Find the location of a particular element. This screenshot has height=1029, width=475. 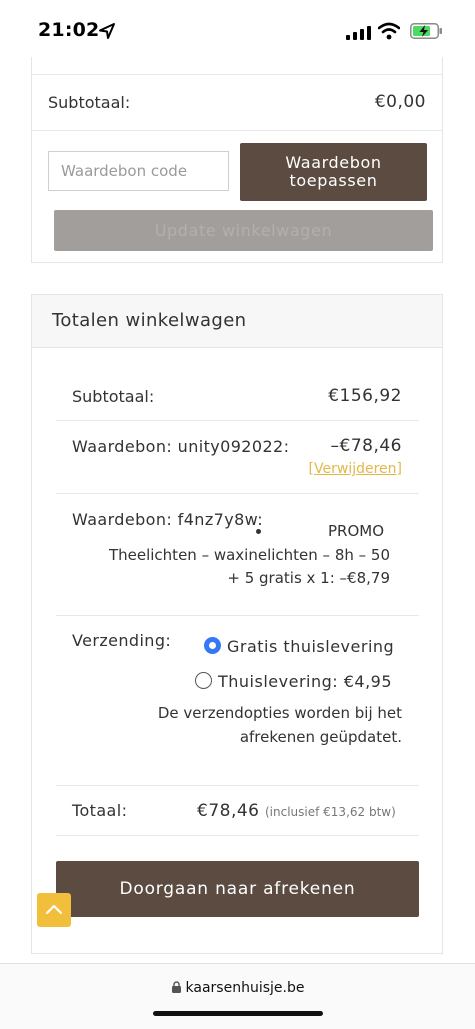

status-time: 21:02 is located at coordinates (69, 30).